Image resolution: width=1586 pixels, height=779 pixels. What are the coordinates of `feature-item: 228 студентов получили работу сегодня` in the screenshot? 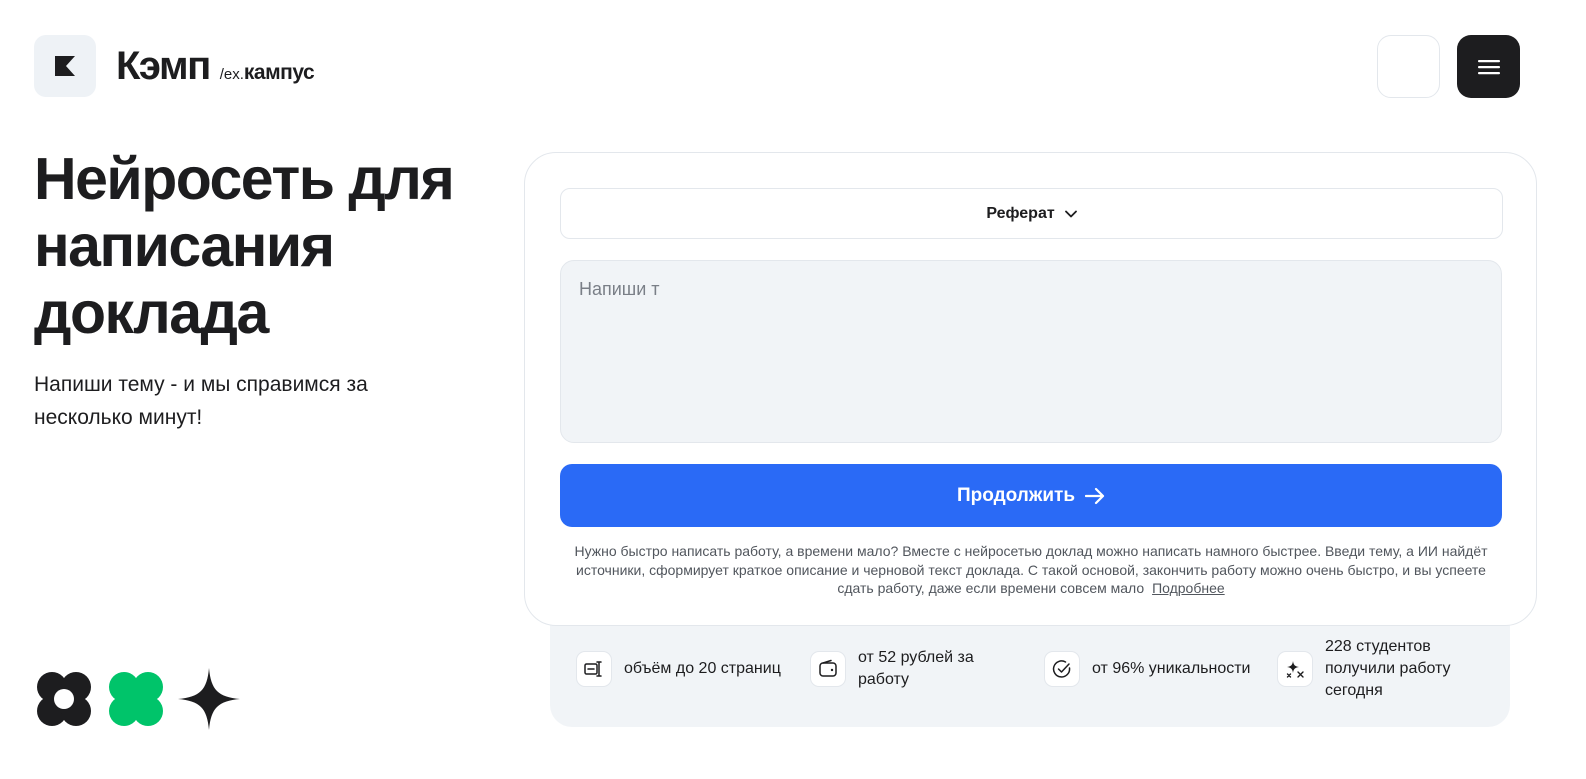 It's located at (1371, 669).